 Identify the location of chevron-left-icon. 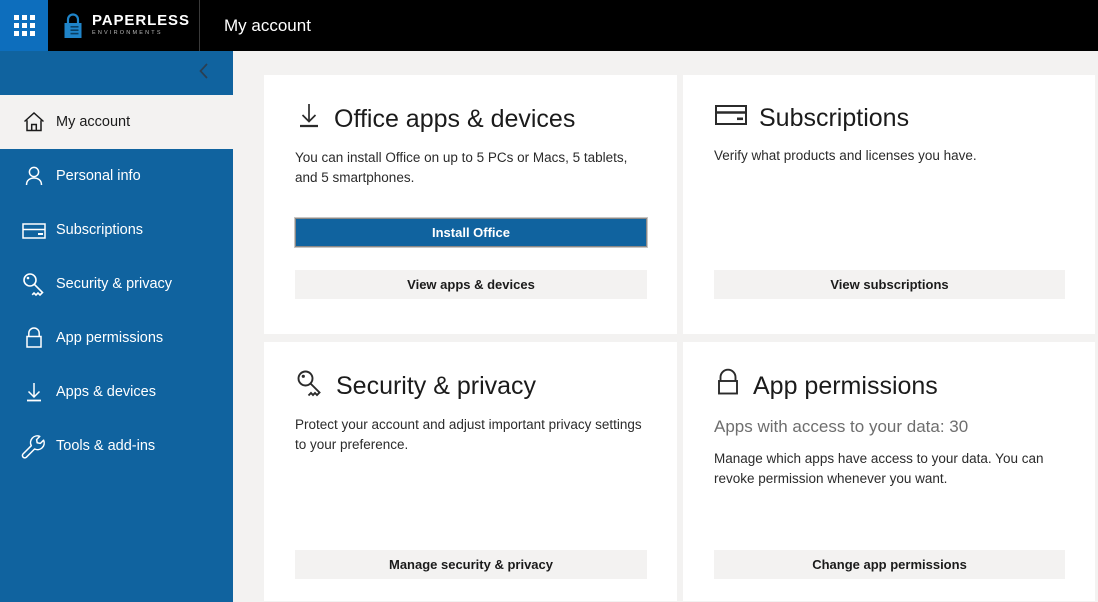
(204, 73).